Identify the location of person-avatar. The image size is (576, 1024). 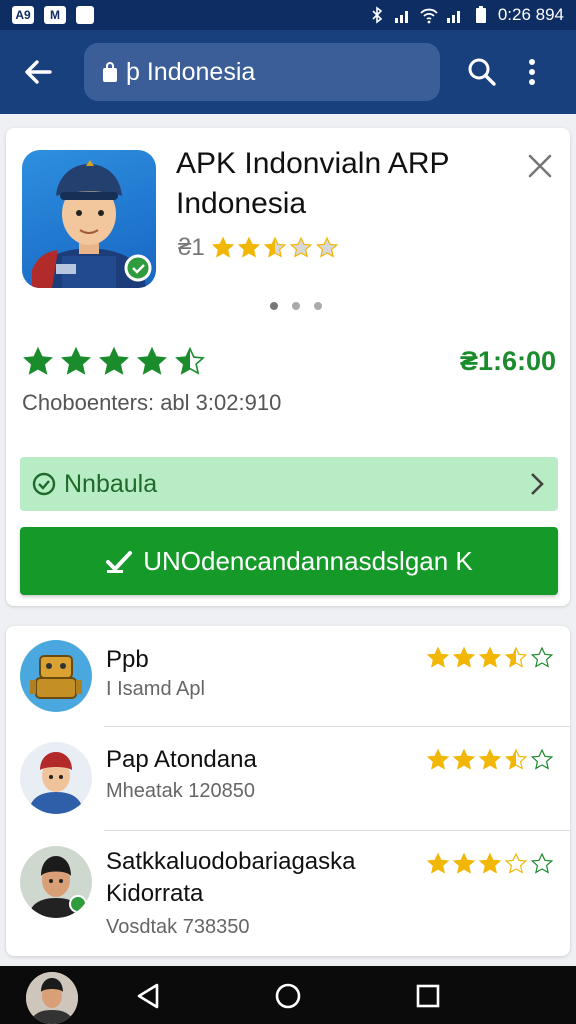
(56, 778).